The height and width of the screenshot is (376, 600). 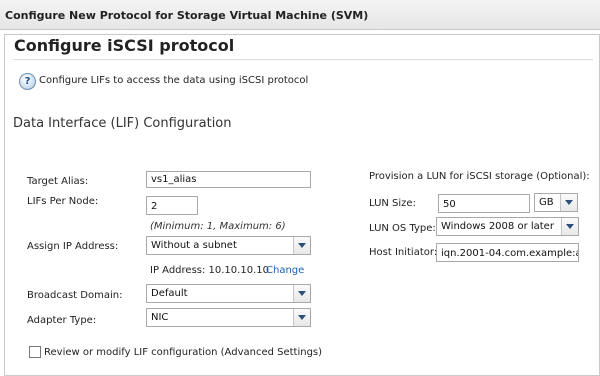 What do you see at coordinates (556, 202) in the screenshot?
I see `lun-size-unit-select: GB` at bounding box center [556, 202].